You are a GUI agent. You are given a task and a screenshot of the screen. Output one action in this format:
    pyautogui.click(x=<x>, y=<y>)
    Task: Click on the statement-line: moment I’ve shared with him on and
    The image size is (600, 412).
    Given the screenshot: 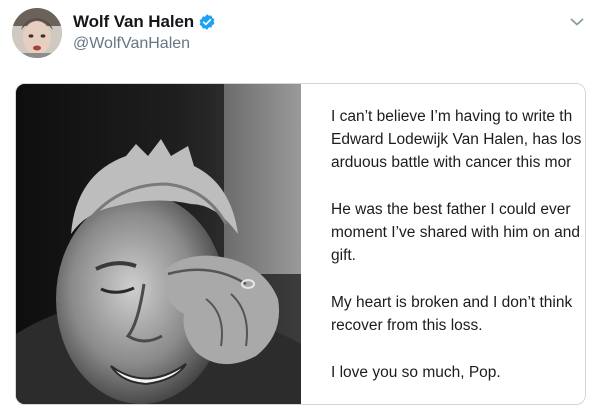 What is the action you would take?
    pyautogui.click(x=455, y=232)
    